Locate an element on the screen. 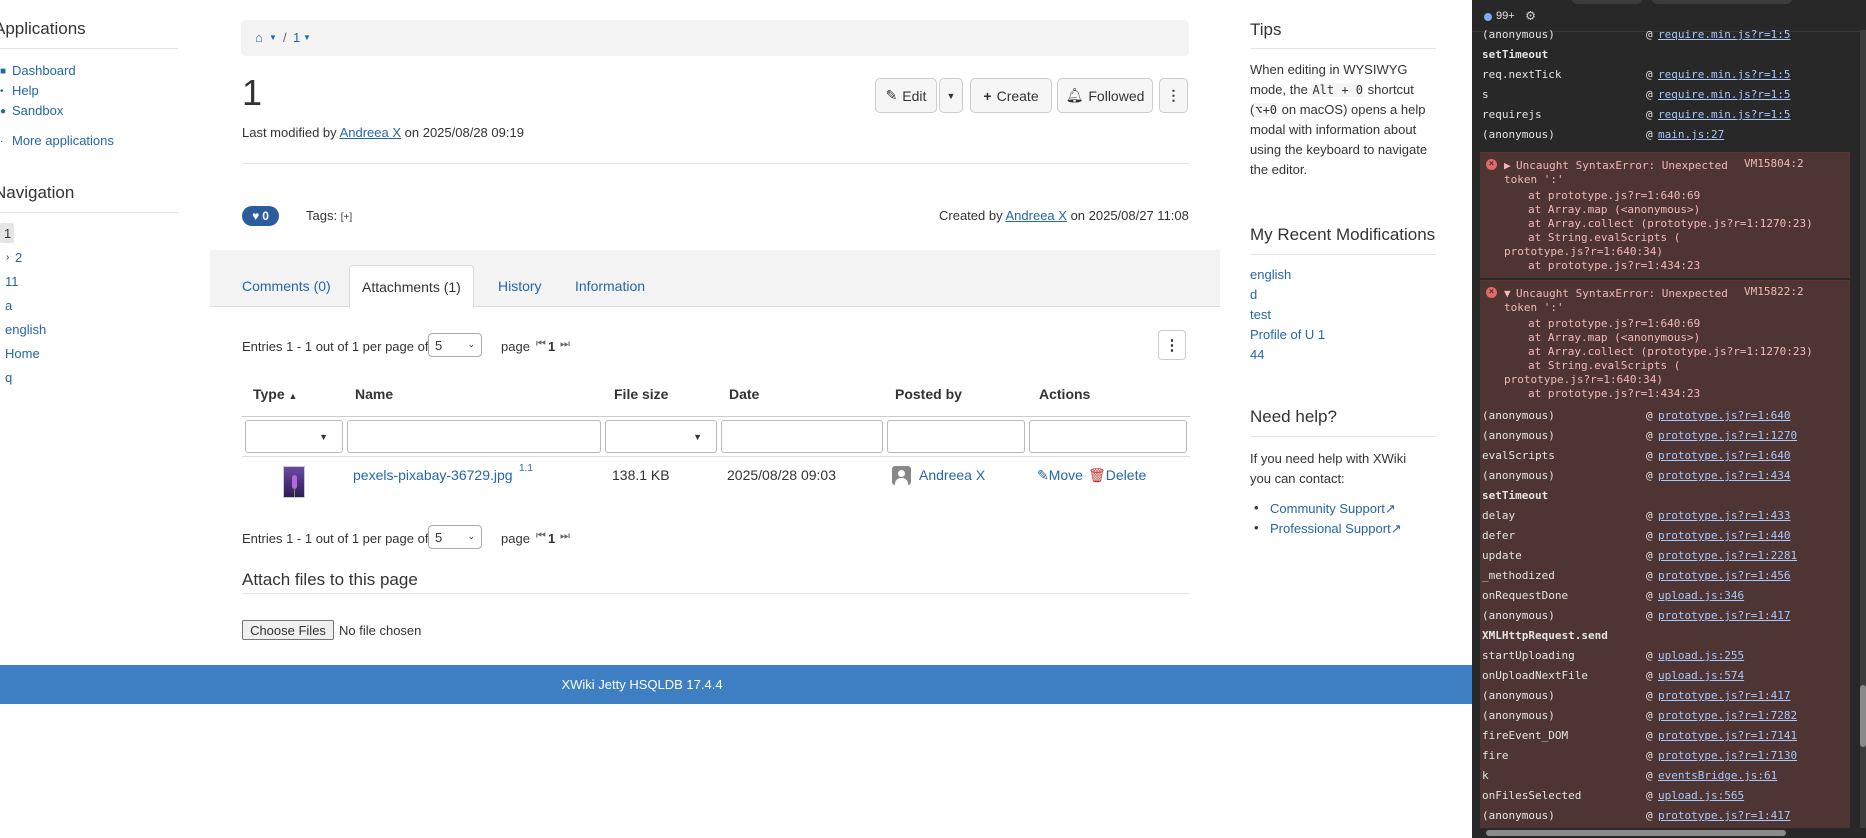 Image resolution: width=1866 pixels, height=838 pixels. recent-item: english is located at coordinates (1270, 274).